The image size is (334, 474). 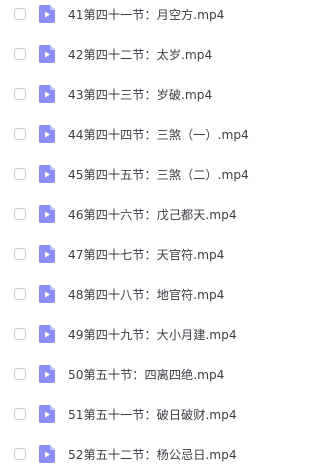 I want to click on file-row: 43第四十三节：岁破.mp4, so click(x=167, y=94).